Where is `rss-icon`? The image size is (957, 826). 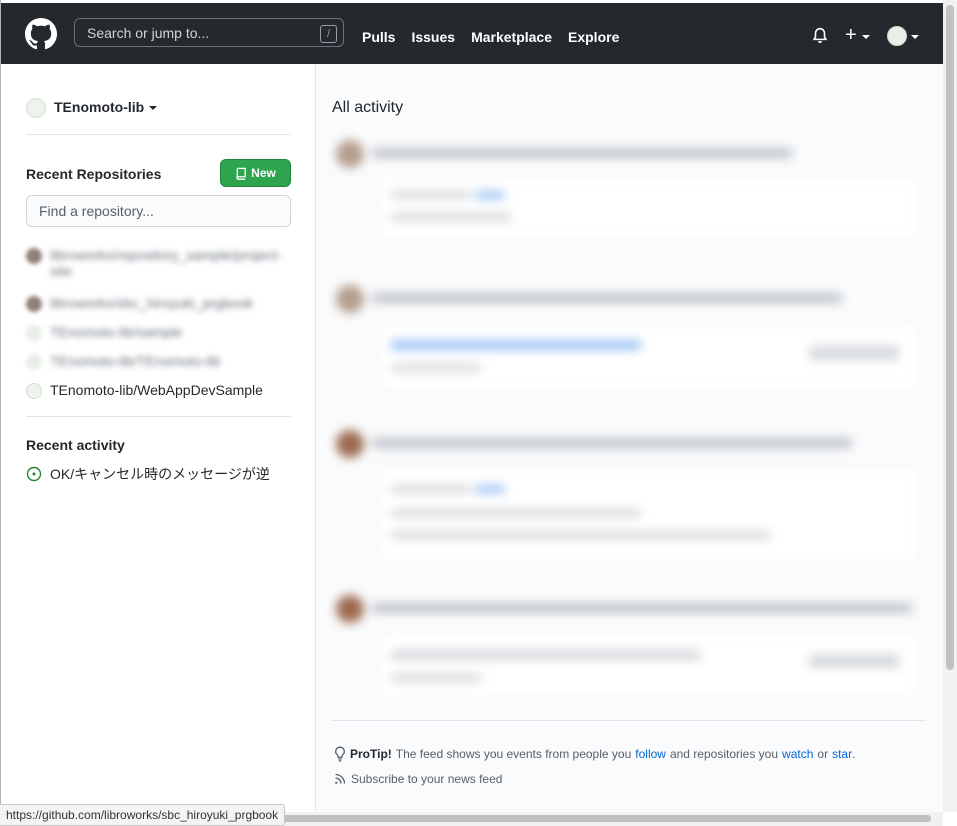
rss-icon is located at coordinates (340, 778).